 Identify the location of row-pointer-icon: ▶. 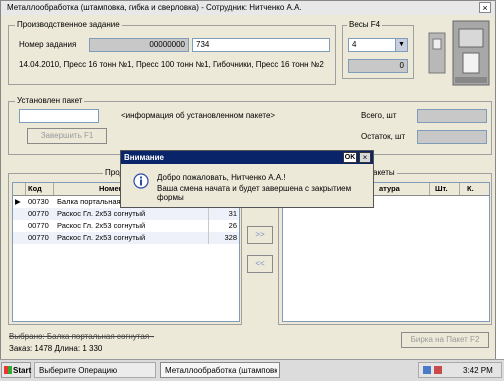
(18, 201).